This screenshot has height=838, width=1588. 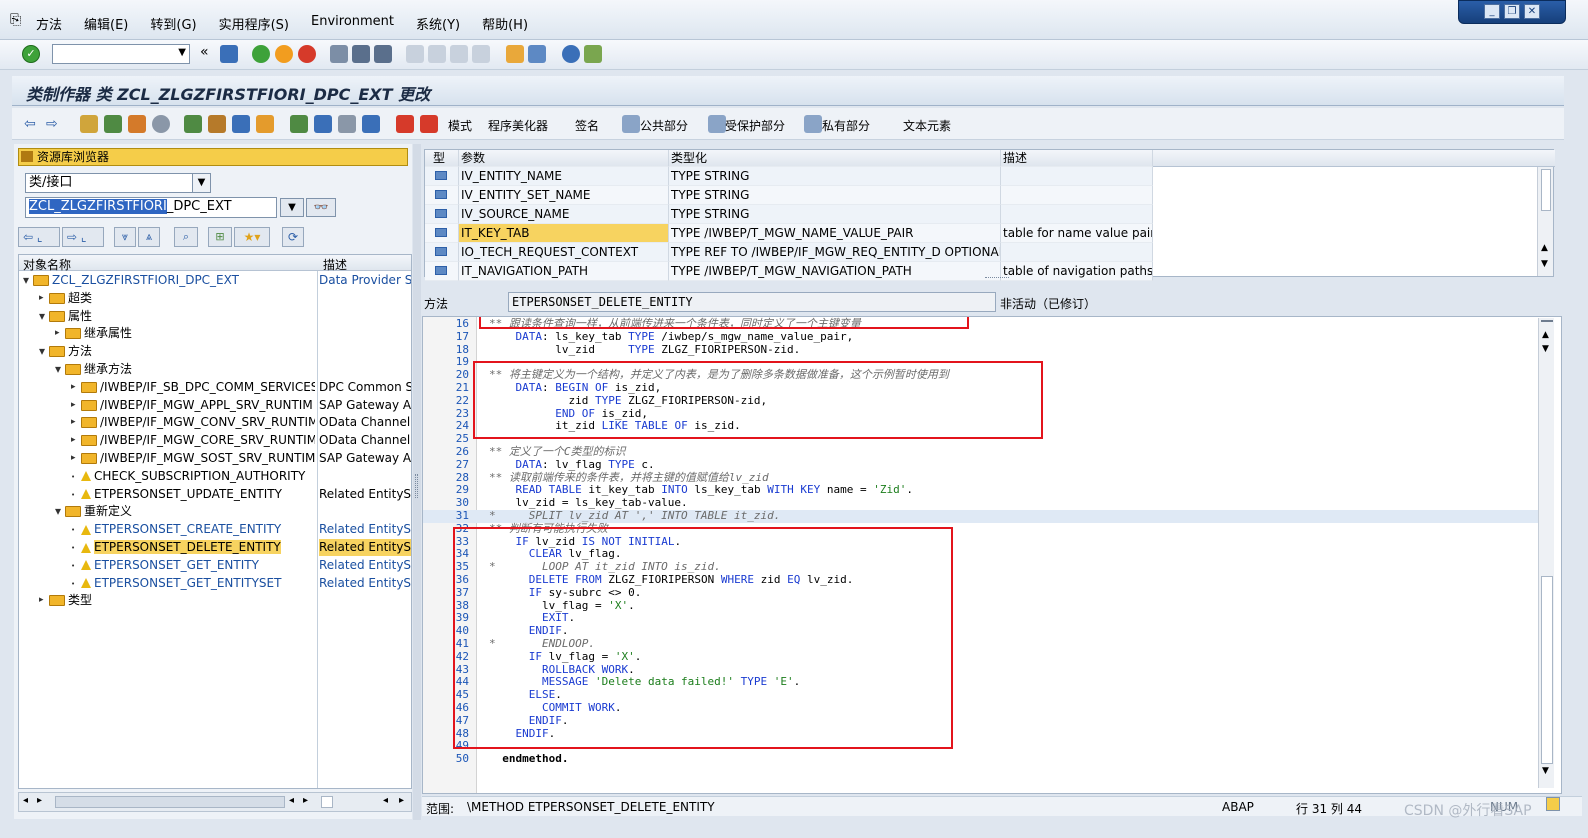 What do you see at coordinates (564, 252) in the screenshot?
I see `param-name: IO_TECH_REQUEST_CONTEXT` at bounding box center [564, 252].